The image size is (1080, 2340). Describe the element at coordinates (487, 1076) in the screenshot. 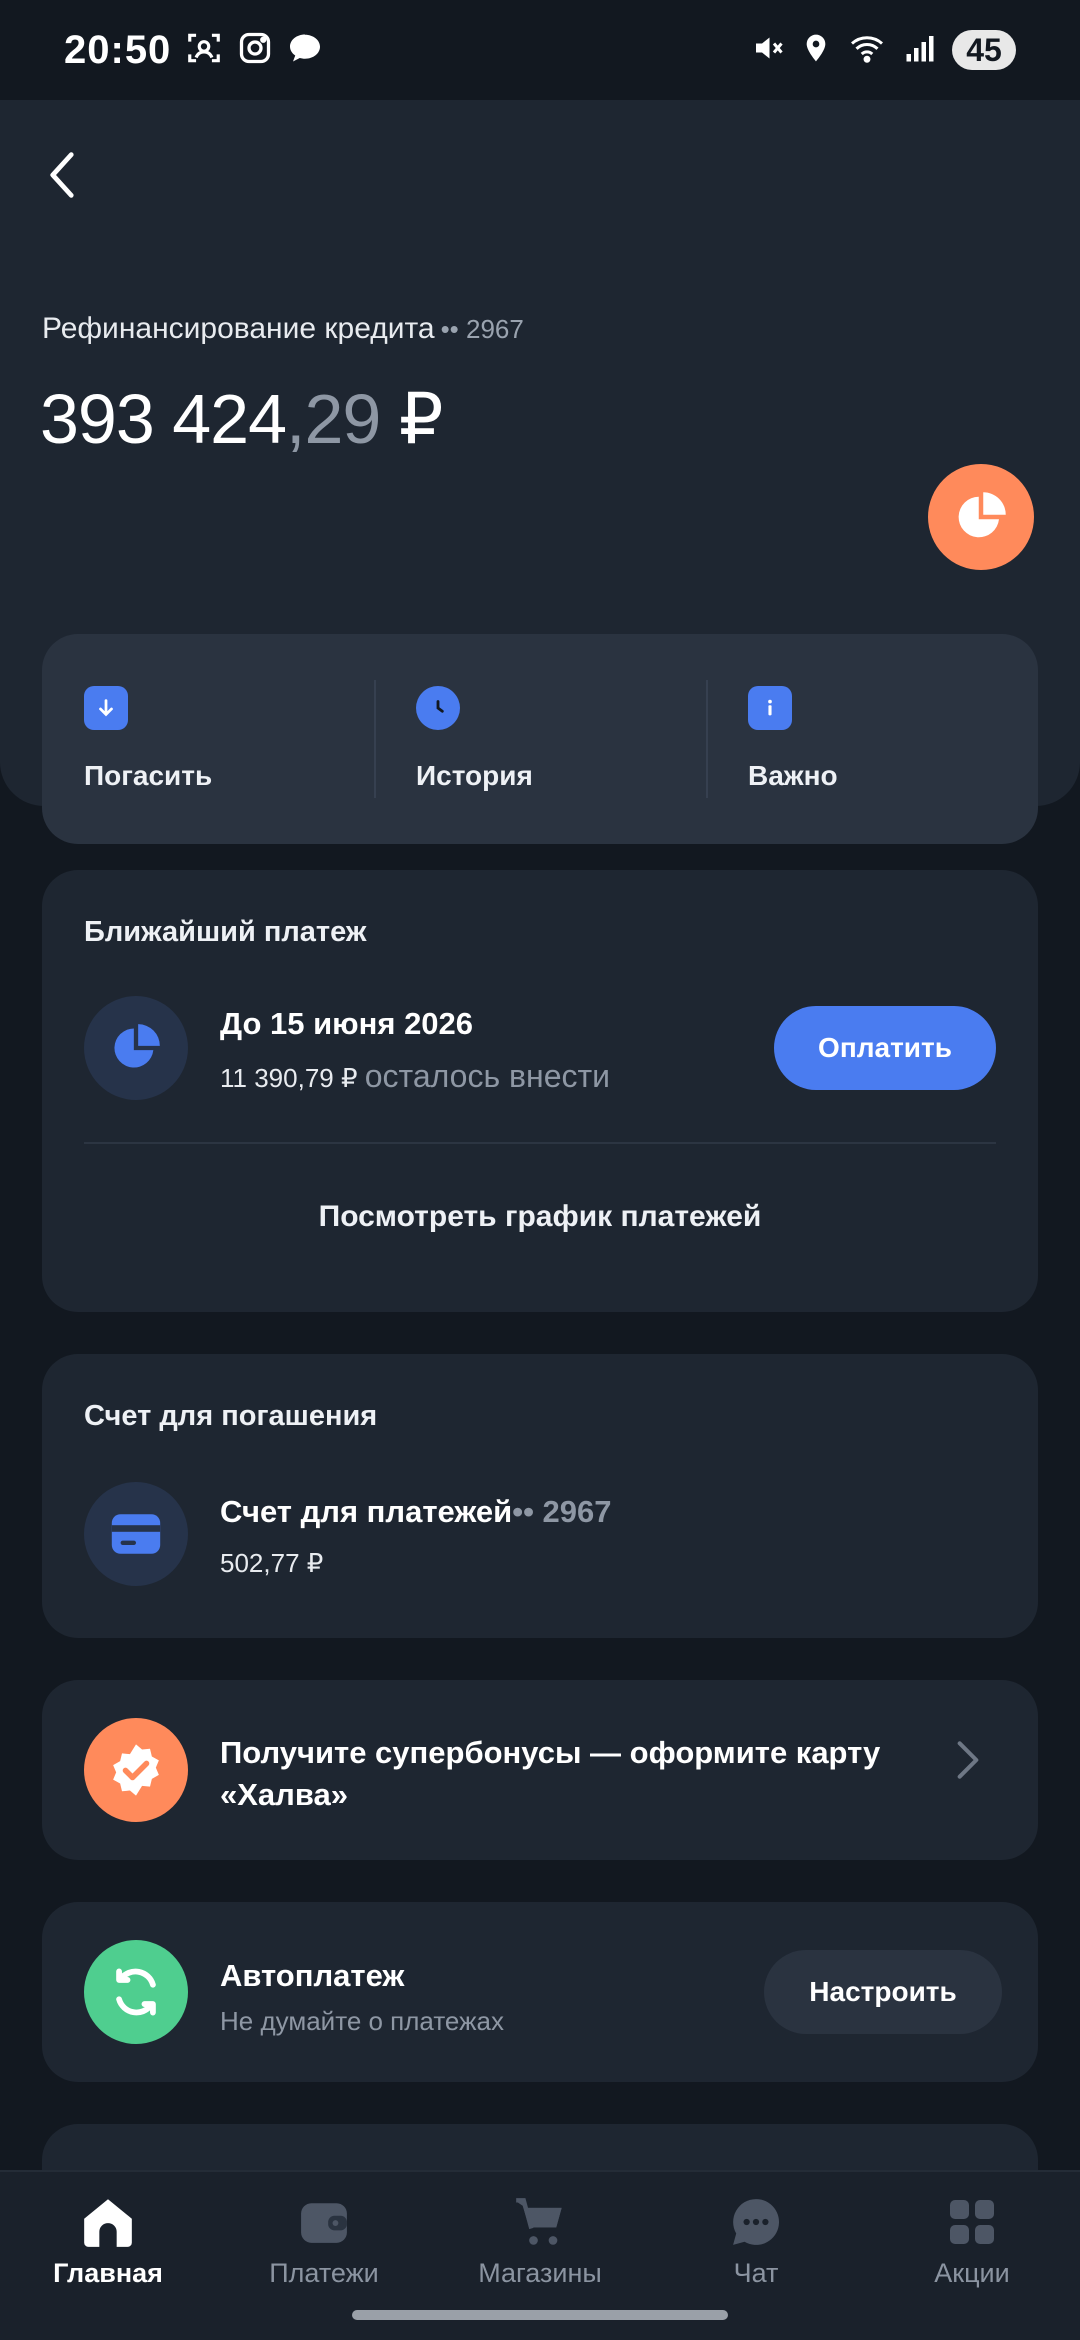

I see `payment-amount-note: осталось внести` at that location.